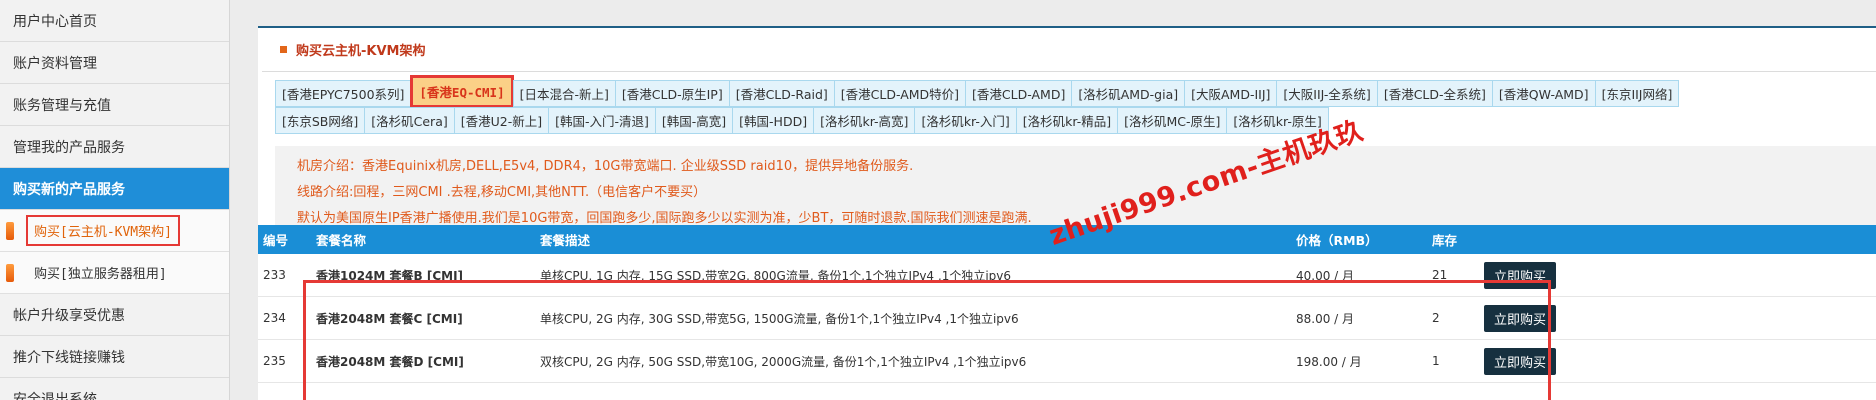 This screenshot has height=400, width=1876. I want to click on sidebar-item-user-home: 用户中心首页, so click(114, 21).